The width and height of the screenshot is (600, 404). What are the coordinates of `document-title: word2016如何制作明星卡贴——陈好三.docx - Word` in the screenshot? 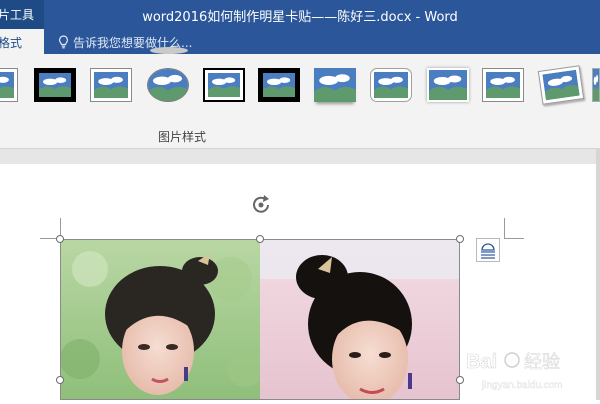 It's located at (300, 17).